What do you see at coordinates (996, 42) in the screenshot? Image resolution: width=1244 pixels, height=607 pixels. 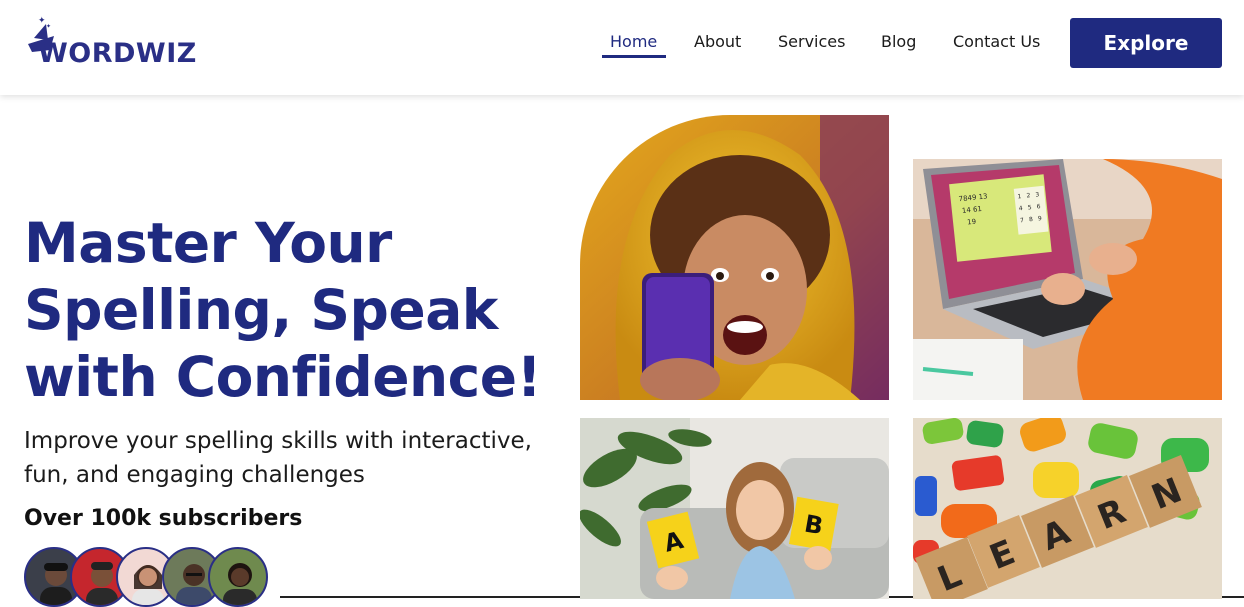 I see `nav-item-contact-us: Contact Us` at bounding box center [996, 42].